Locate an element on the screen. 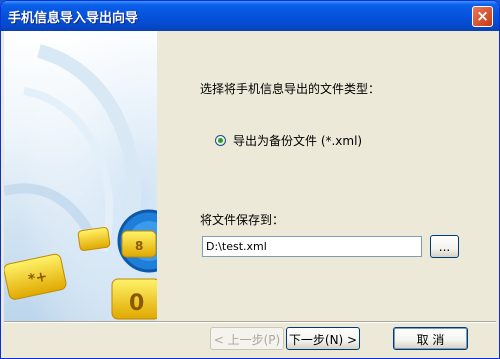  close-button: × is located at coordinates (482, 16).